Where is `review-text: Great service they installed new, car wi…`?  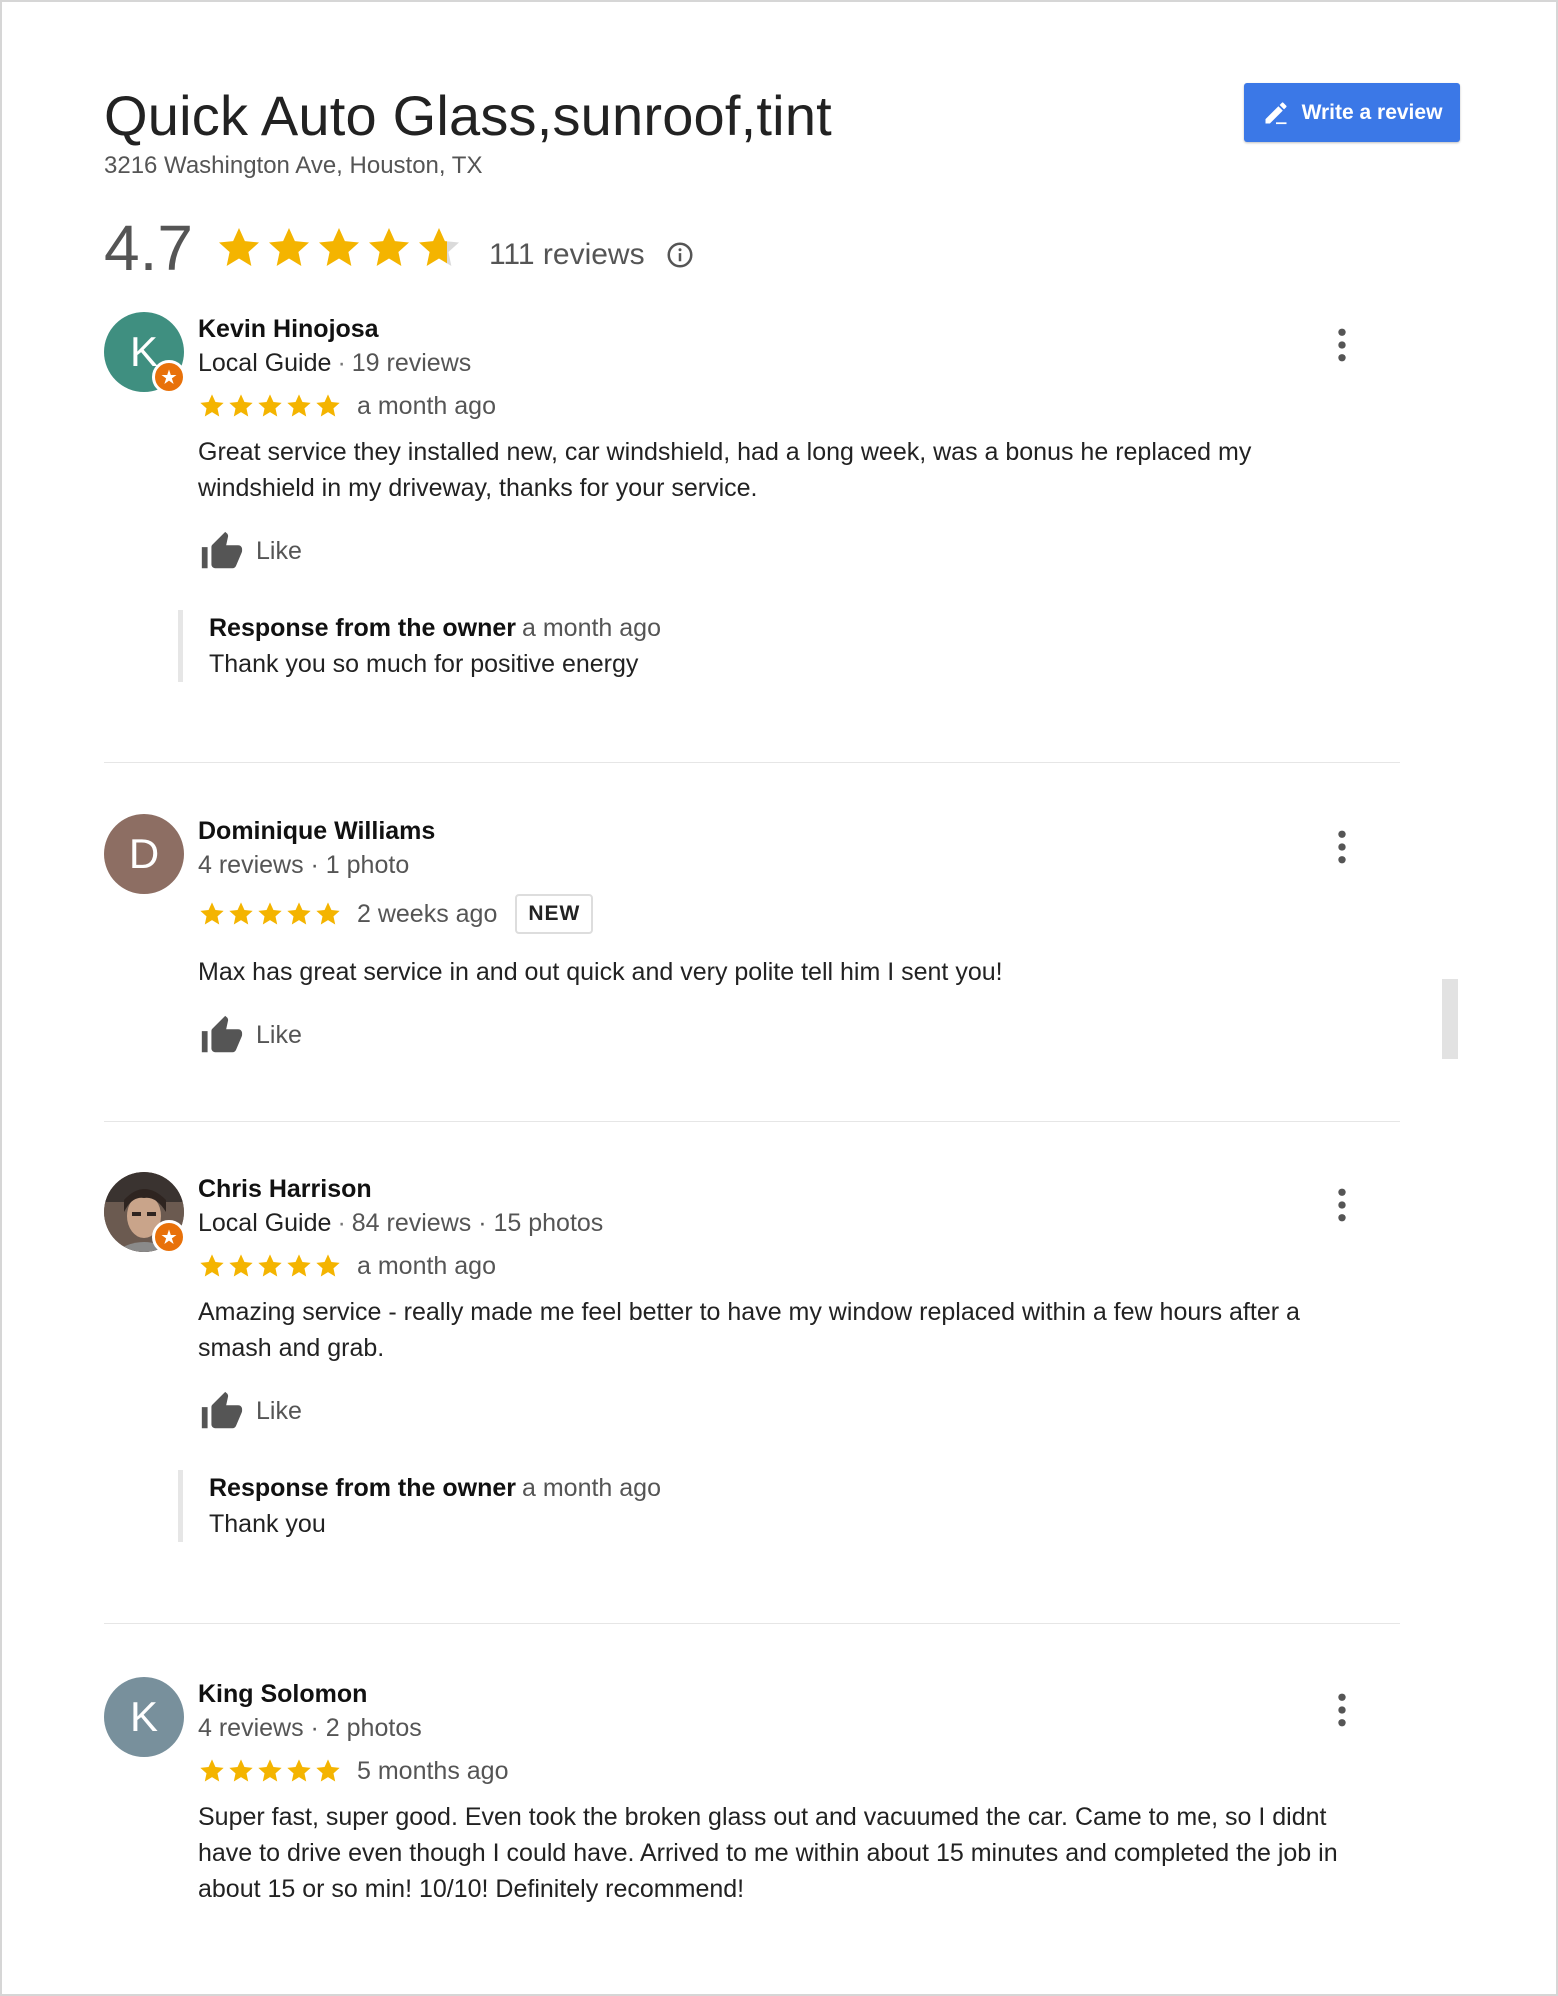
review-text: Great service they installed new, car wi… is located at coordinates (725, 470).